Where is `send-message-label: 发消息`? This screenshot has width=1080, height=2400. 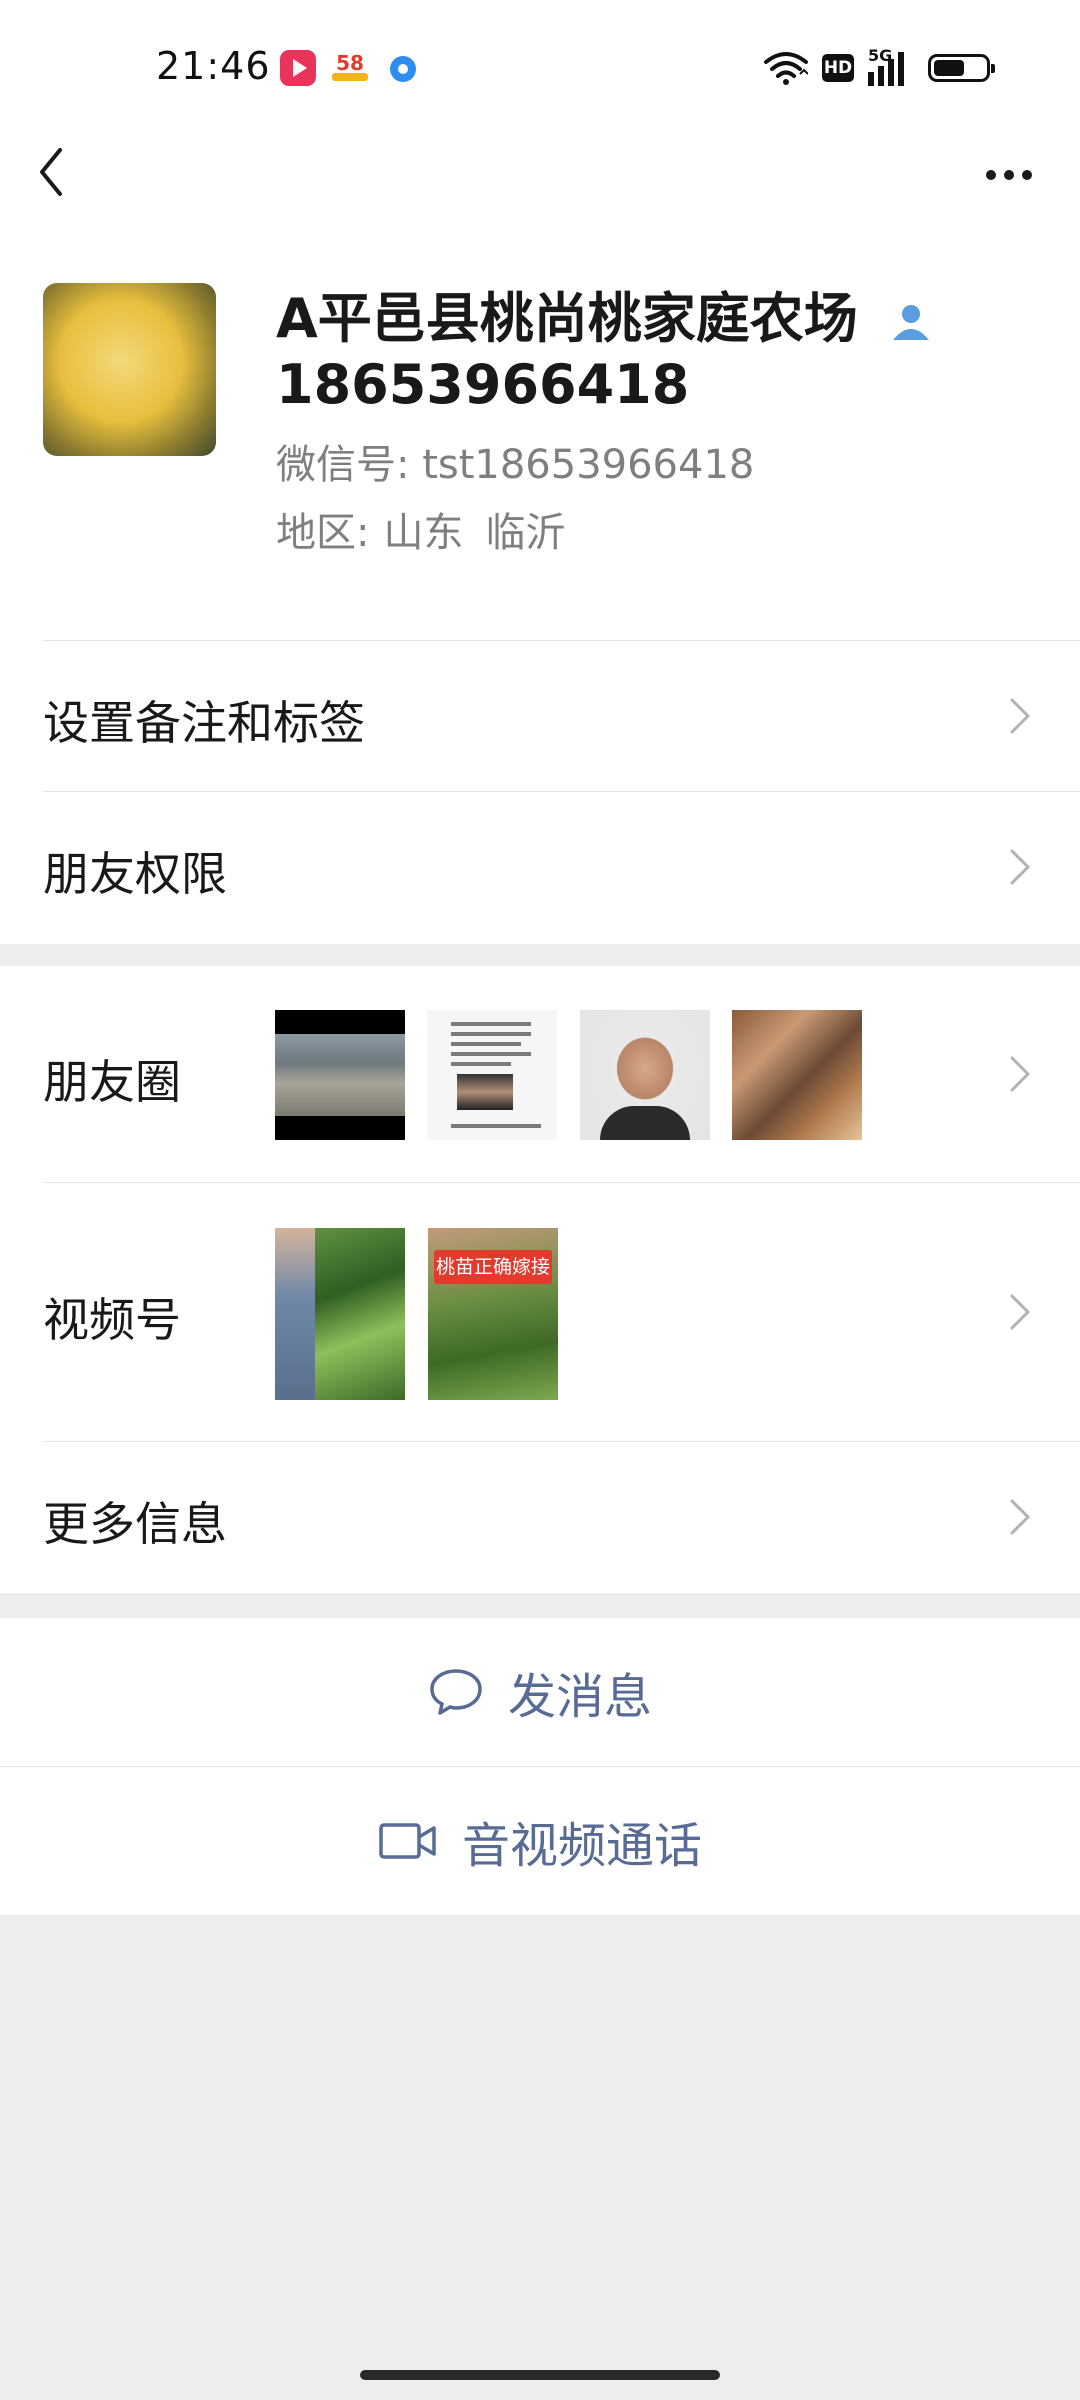
send-message-label: 发消息 is located at coordinates (579, 1697).